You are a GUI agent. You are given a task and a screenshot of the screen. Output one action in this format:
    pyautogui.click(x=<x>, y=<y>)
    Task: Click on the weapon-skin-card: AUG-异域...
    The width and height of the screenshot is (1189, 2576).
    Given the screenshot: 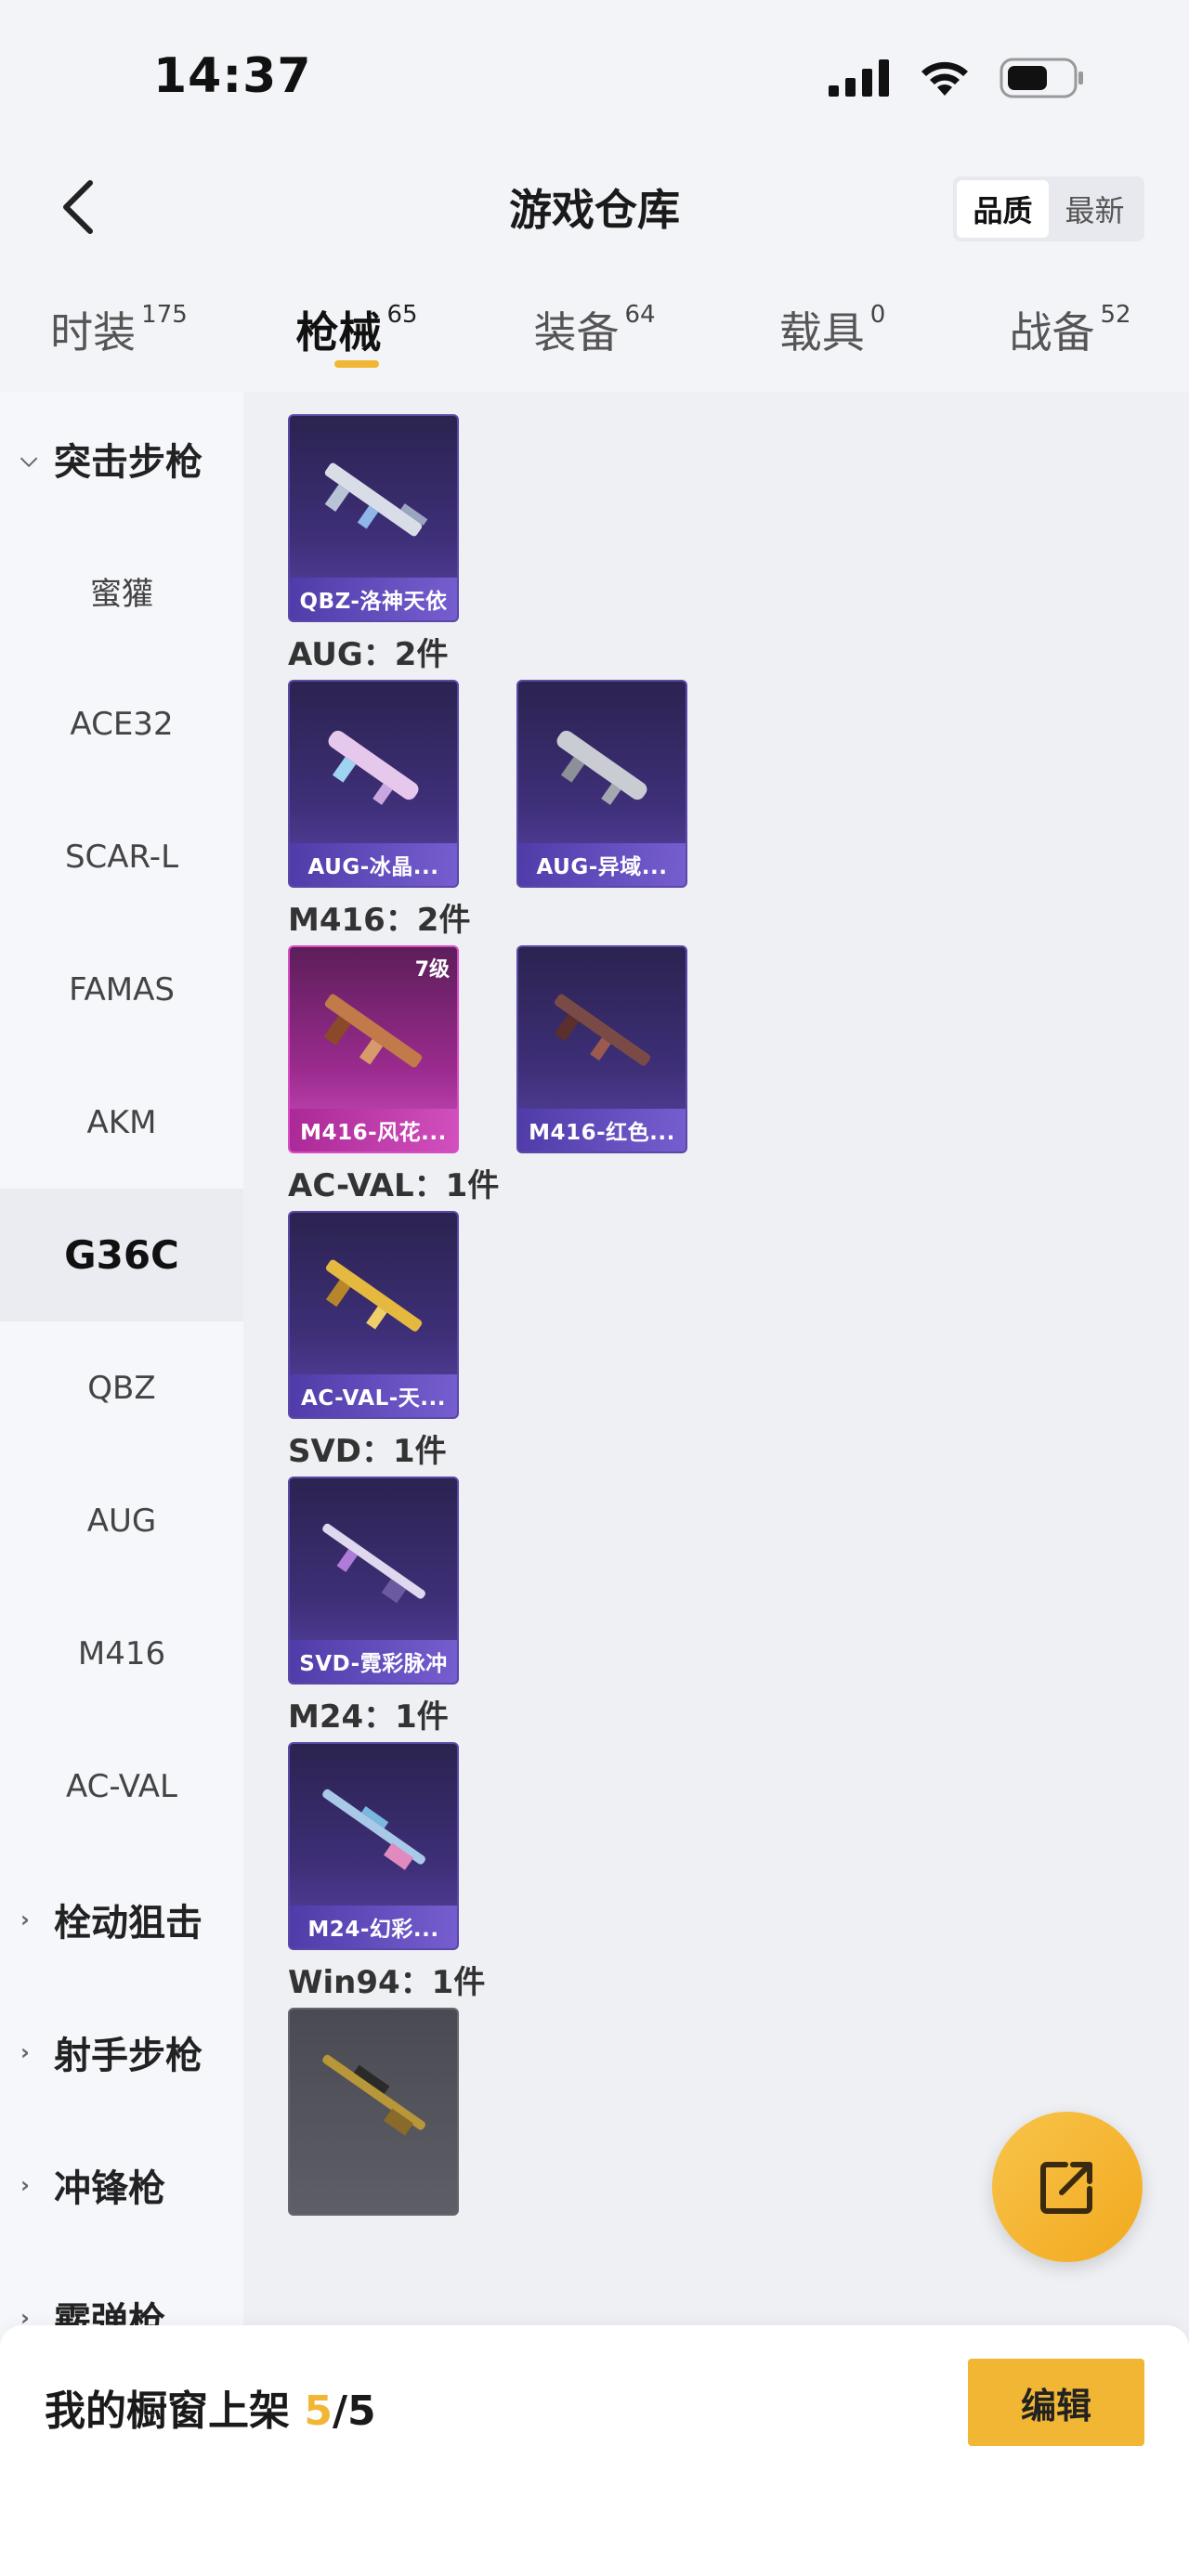 What is the action you would take?
    pyautogui.click(x=601, y=784)
    